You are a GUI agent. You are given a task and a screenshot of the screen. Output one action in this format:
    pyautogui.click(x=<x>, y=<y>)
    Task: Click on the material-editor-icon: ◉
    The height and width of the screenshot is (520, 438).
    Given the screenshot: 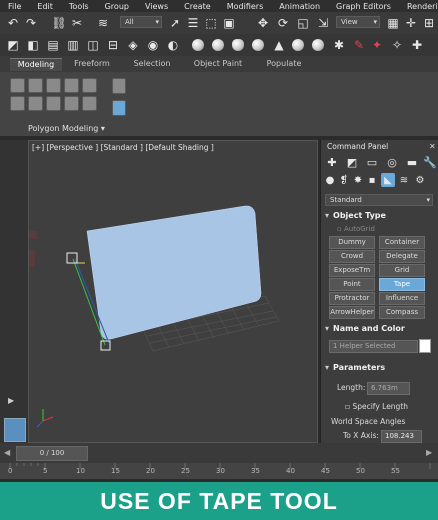 What is the action you would take?
    pyautogui.click(x=153, y=45)
    